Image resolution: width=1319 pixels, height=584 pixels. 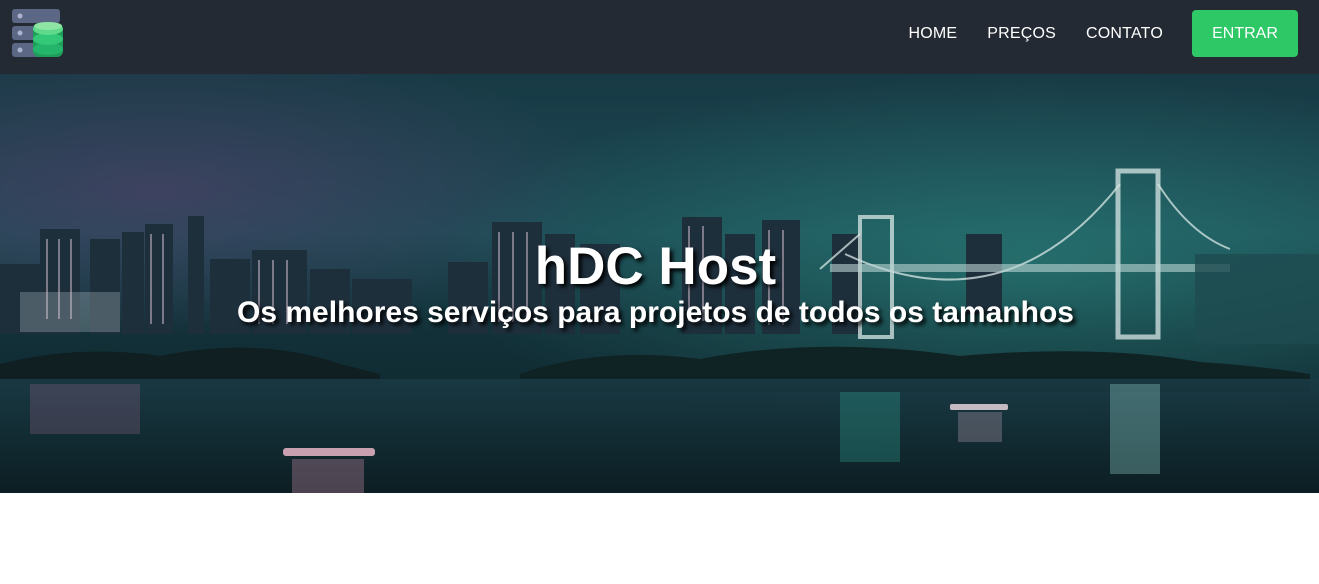 What do you see at coordinates (1021, 34) in the screenshot?
I see `nav-link-precos: PREÇOS` at bounding box center [1021, 34].